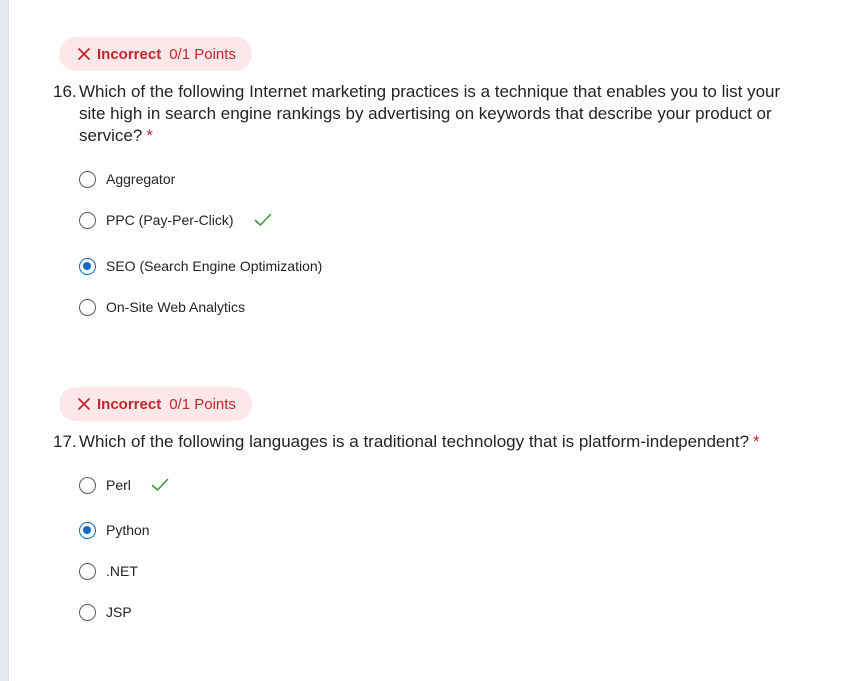 The image size is (861, 681). Describe the element at coordinates (128, 530) in the screenshot. I see `option-label: Python` at that location.